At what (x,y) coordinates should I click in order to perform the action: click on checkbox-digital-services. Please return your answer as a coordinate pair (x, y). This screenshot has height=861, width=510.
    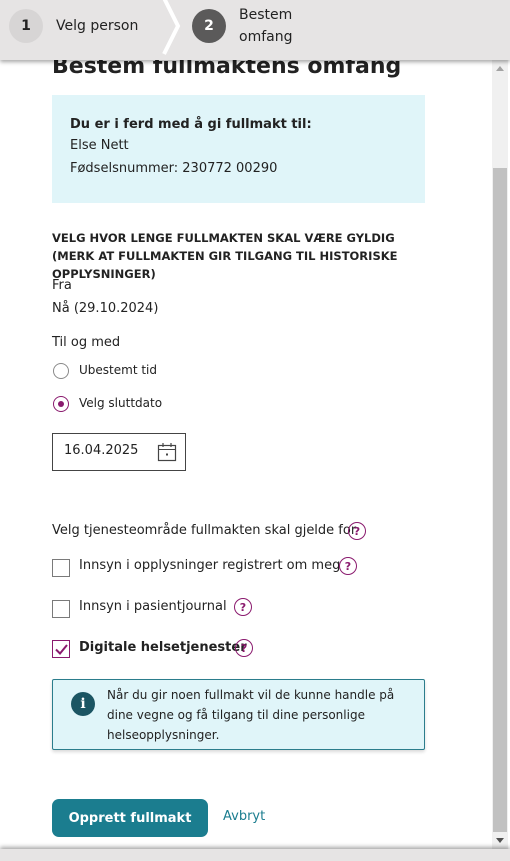
    Looking at the image, I should click on (61, 649).